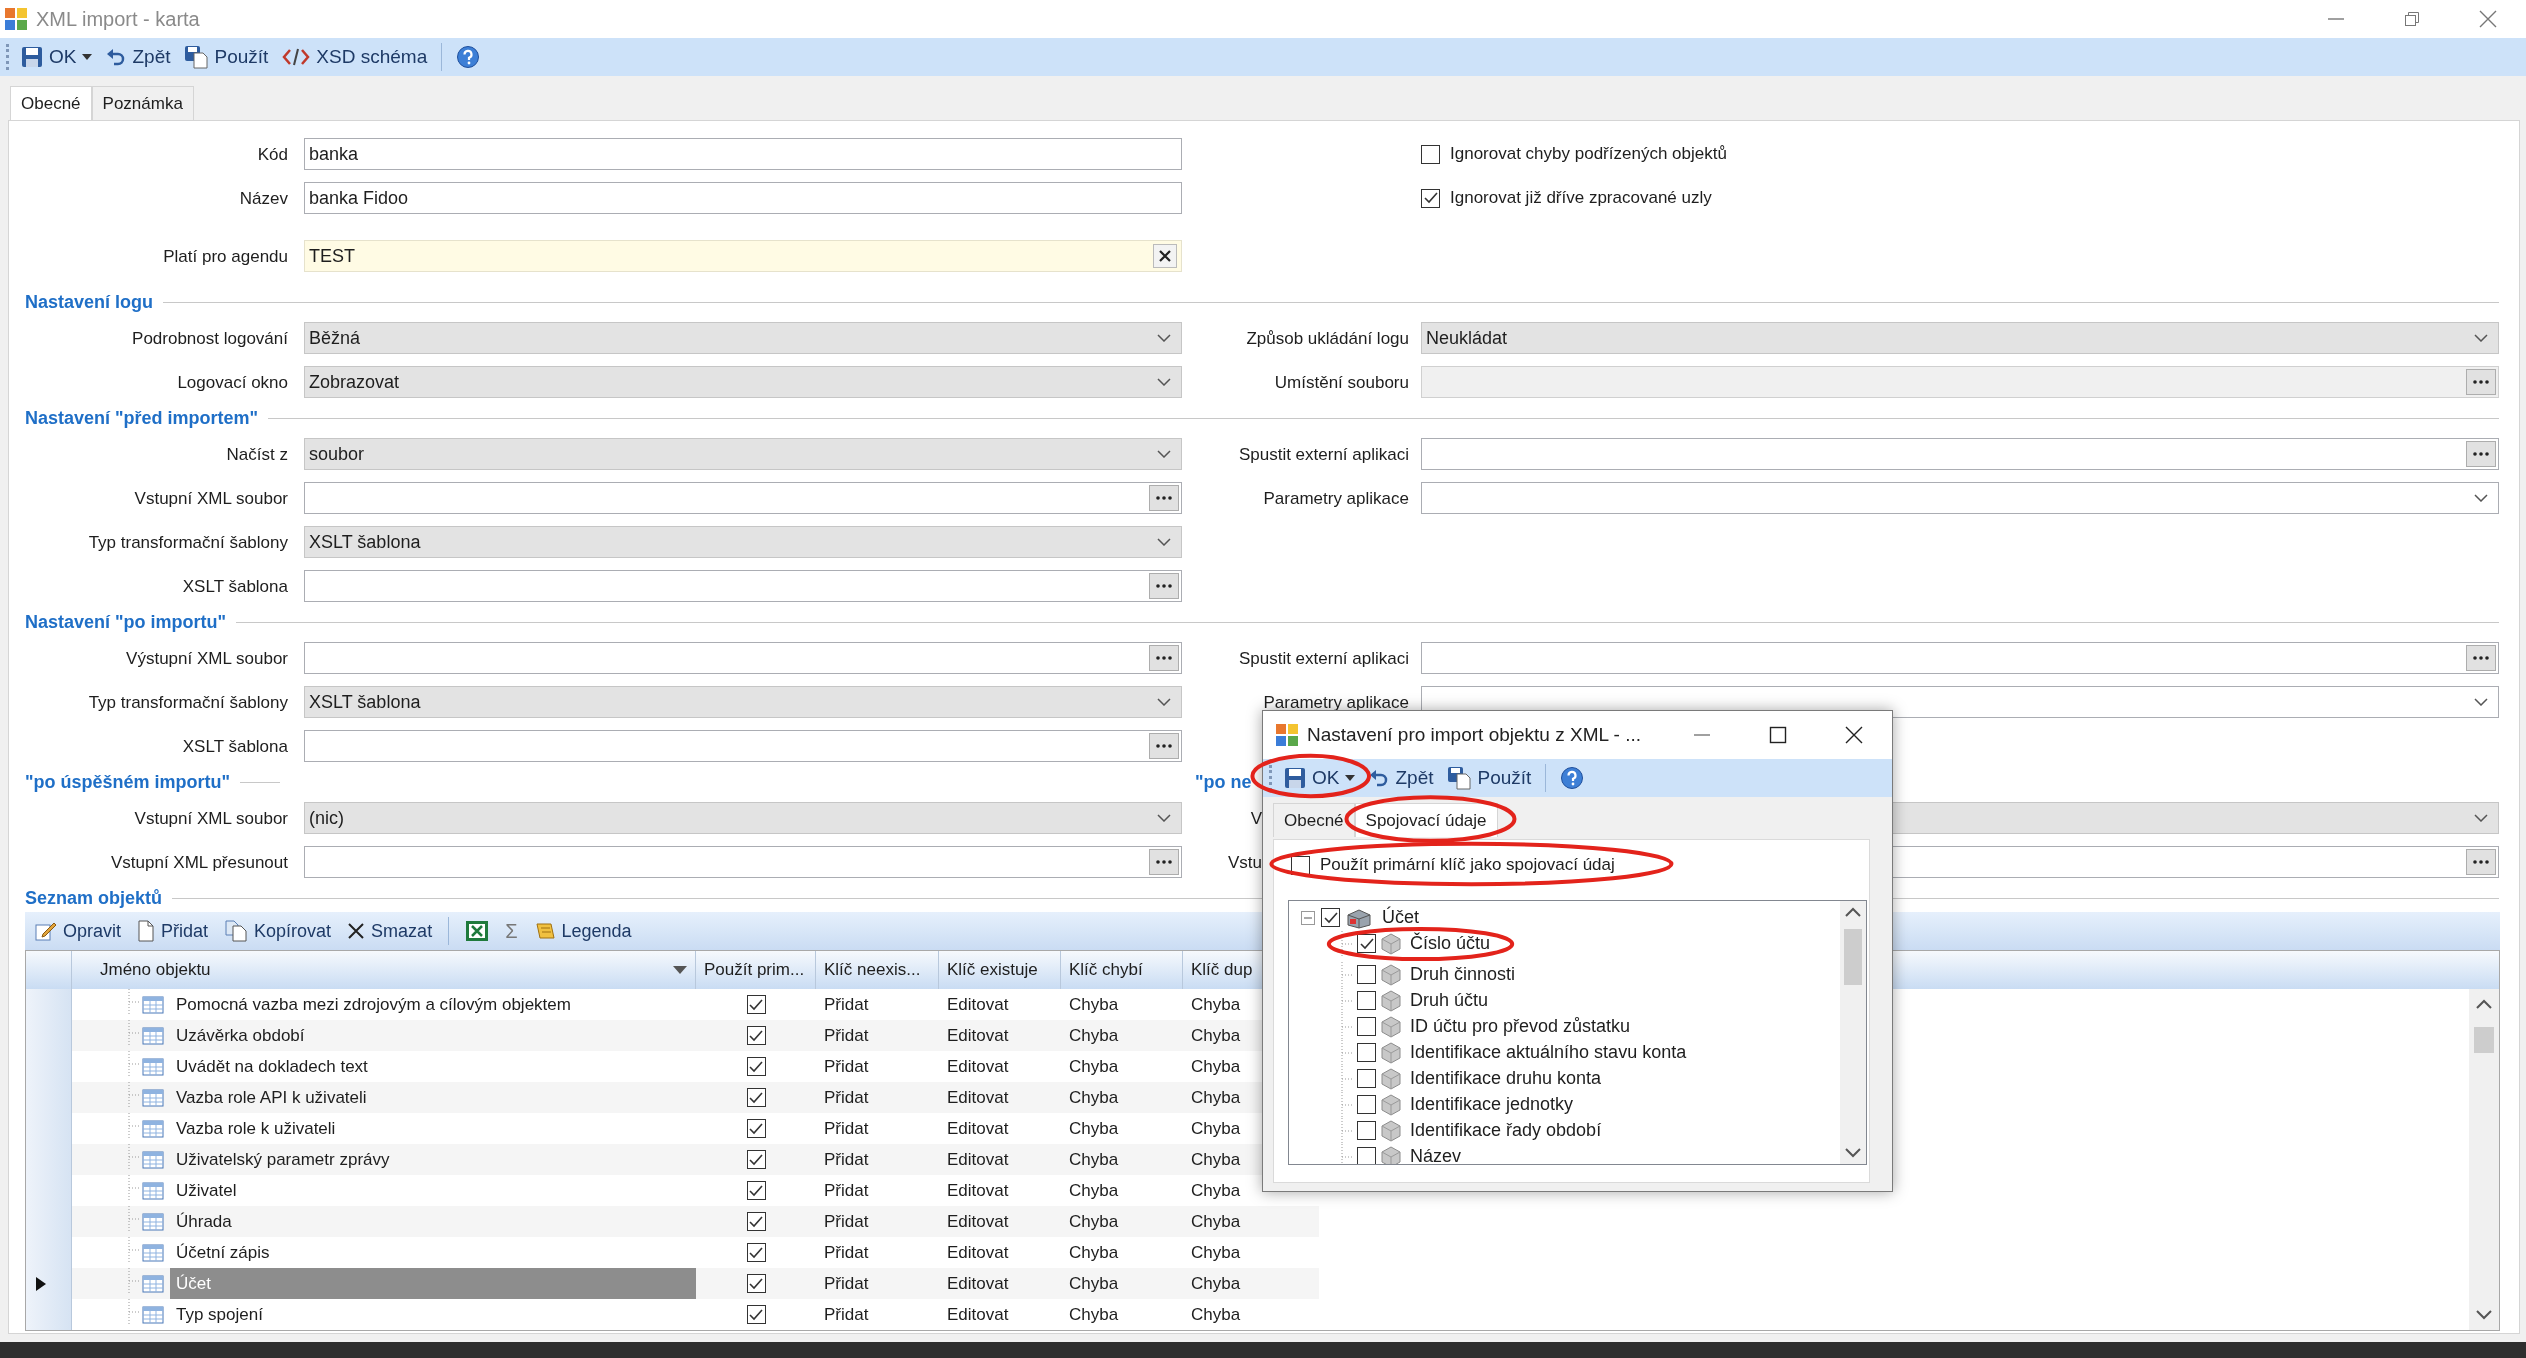 This screenshot has width=2526, height=1358. Describe the element at coordinates (743, 454) in the screenshot. I see `dropdown: soubor` at that location.